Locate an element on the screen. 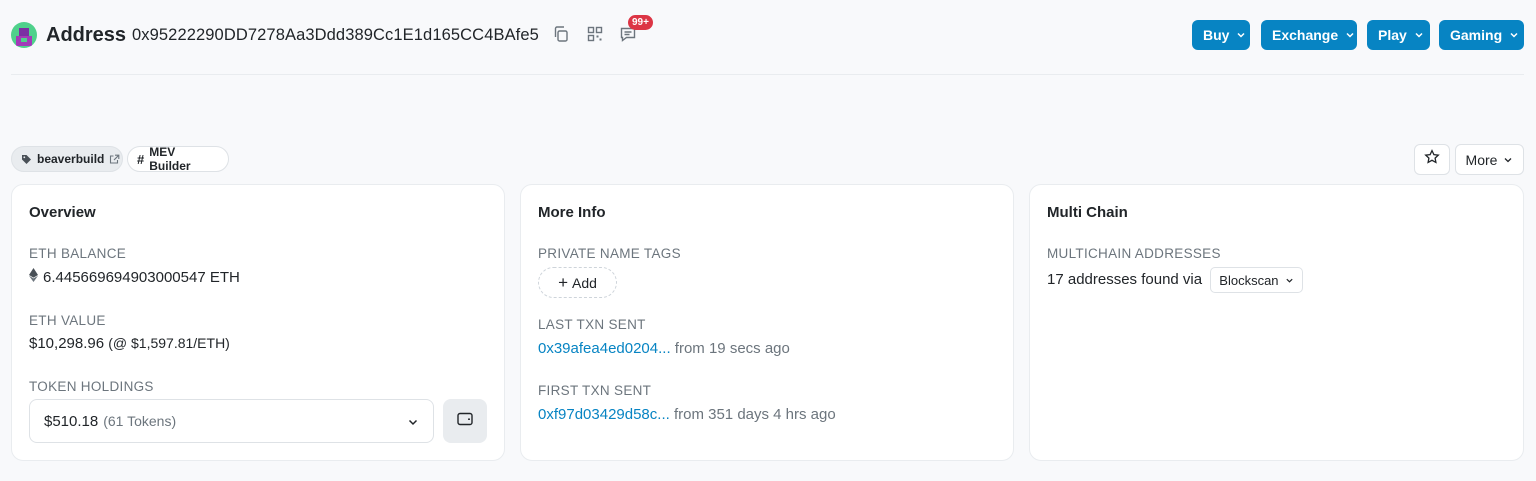 This screenshot has height=481, width=1536. token-count: (61 Tokens) is located at coordinates (140, 421).